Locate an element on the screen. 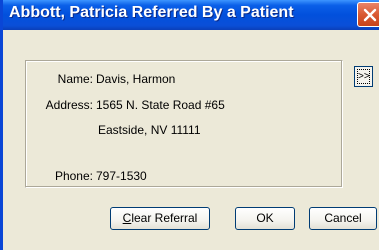 The width and height of the screenshot is (379, 250). cancel-label: Cancel is located at coordinates (343, 218).